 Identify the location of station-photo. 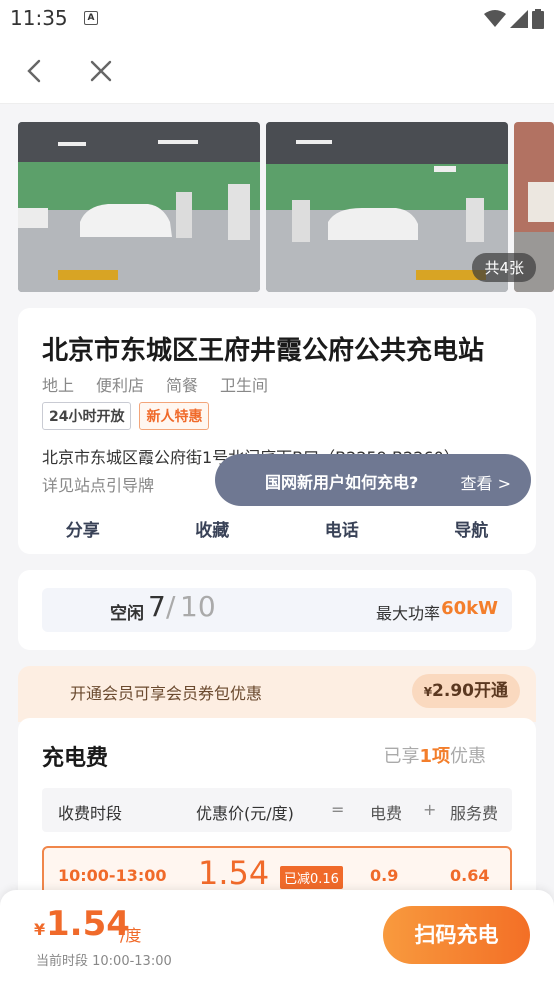
(139, 207).